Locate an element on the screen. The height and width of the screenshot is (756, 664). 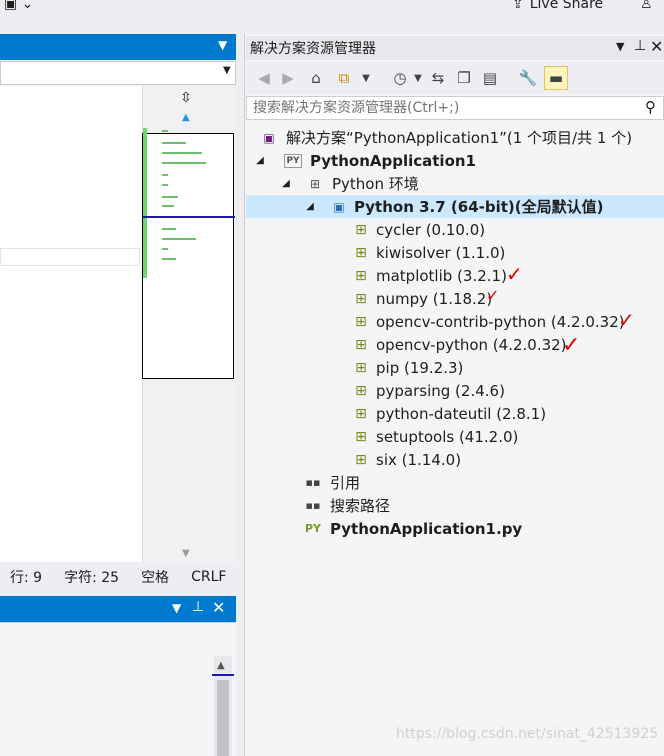
line-indicator: 行: 9 is located at coordinates (26, 578).